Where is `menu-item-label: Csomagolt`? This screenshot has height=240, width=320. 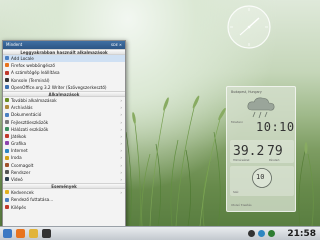 menu-item-label: Csomagolt is located at coordinates (22, 165).